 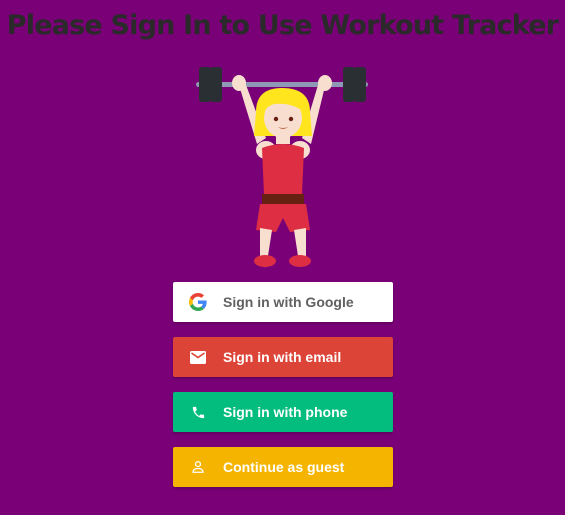 I want to click on page-title: Please Sign In to Use Workout Tracker, so click(x=282, y=25).